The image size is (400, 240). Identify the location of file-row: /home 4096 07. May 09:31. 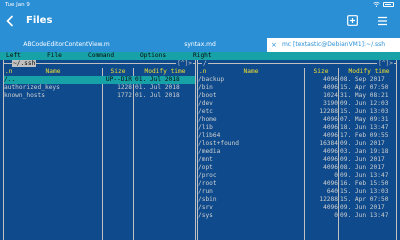
(297, 120).